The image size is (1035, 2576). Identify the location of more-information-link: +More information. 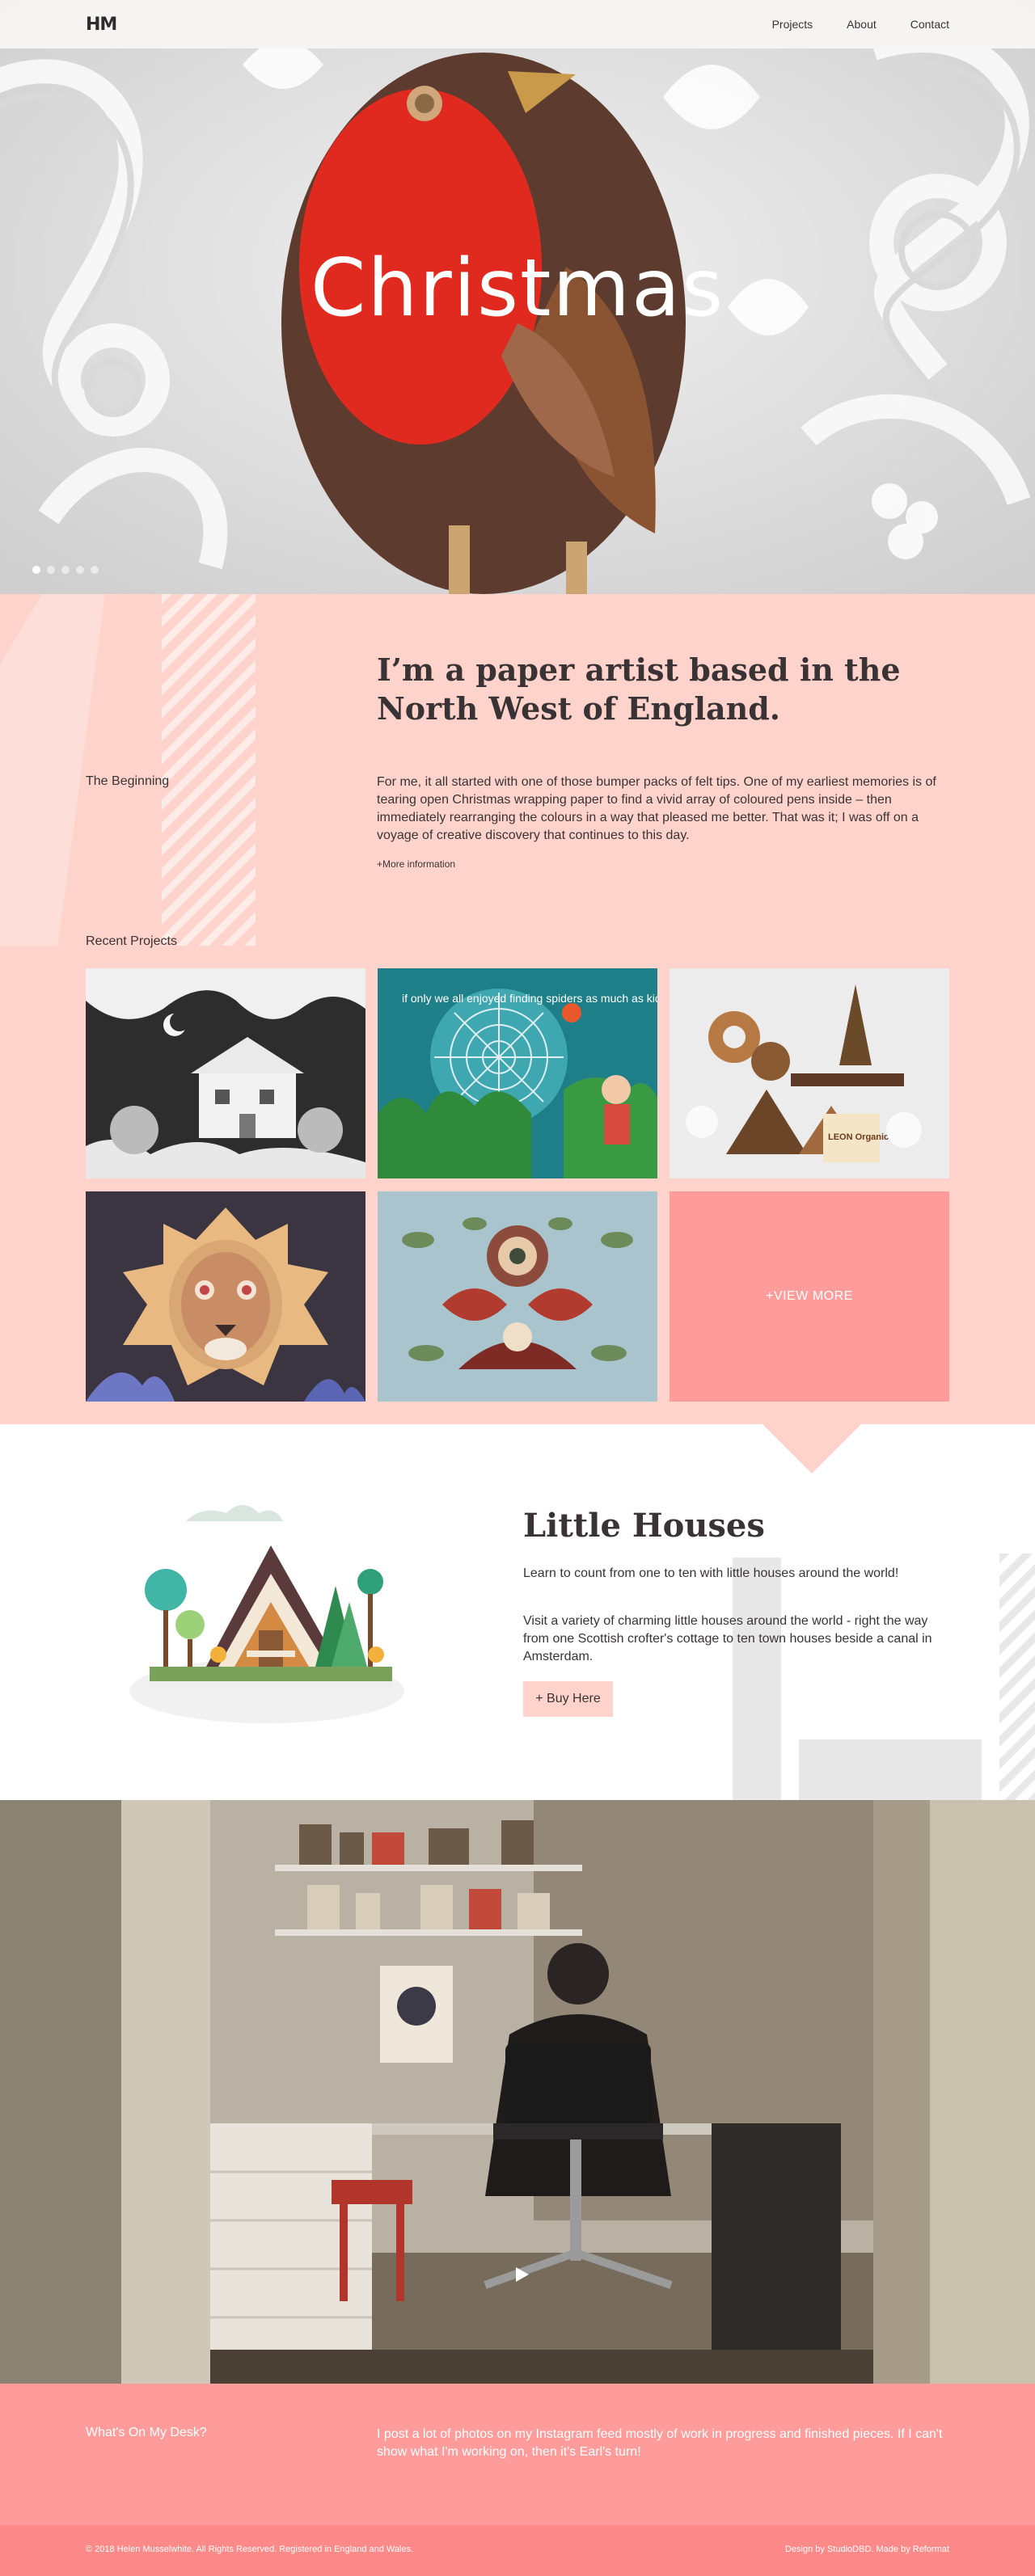
(416, 864).